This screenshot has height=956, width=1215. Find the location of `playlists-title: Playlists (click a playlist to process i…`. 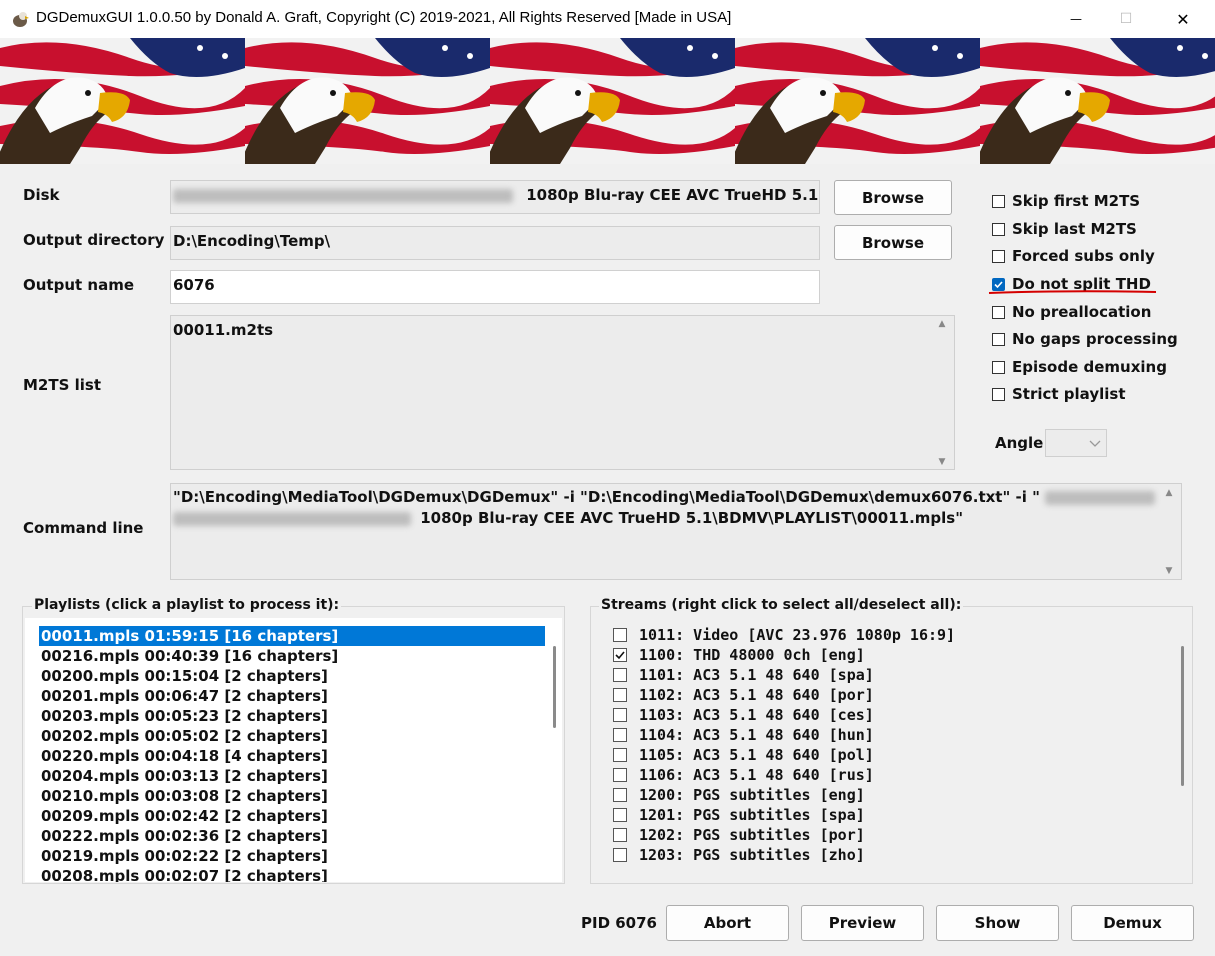

playlists-title: Playlists (click a playlist to process i… is located at coordinates (187, 605).